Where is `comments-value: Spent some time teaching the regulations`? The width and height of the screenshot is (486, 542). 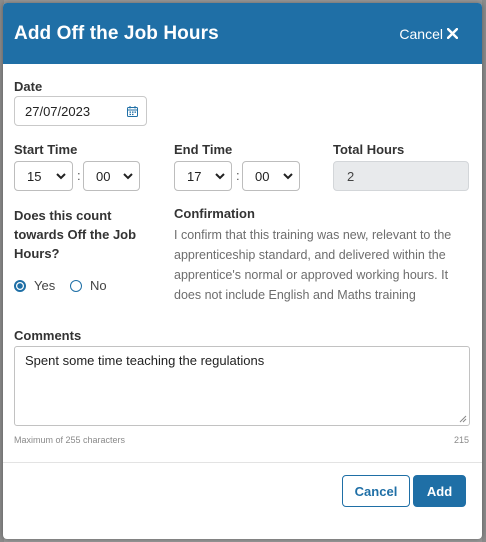
comments-value: Spent some time teaching the regulations is located at coordinates (145, 360).